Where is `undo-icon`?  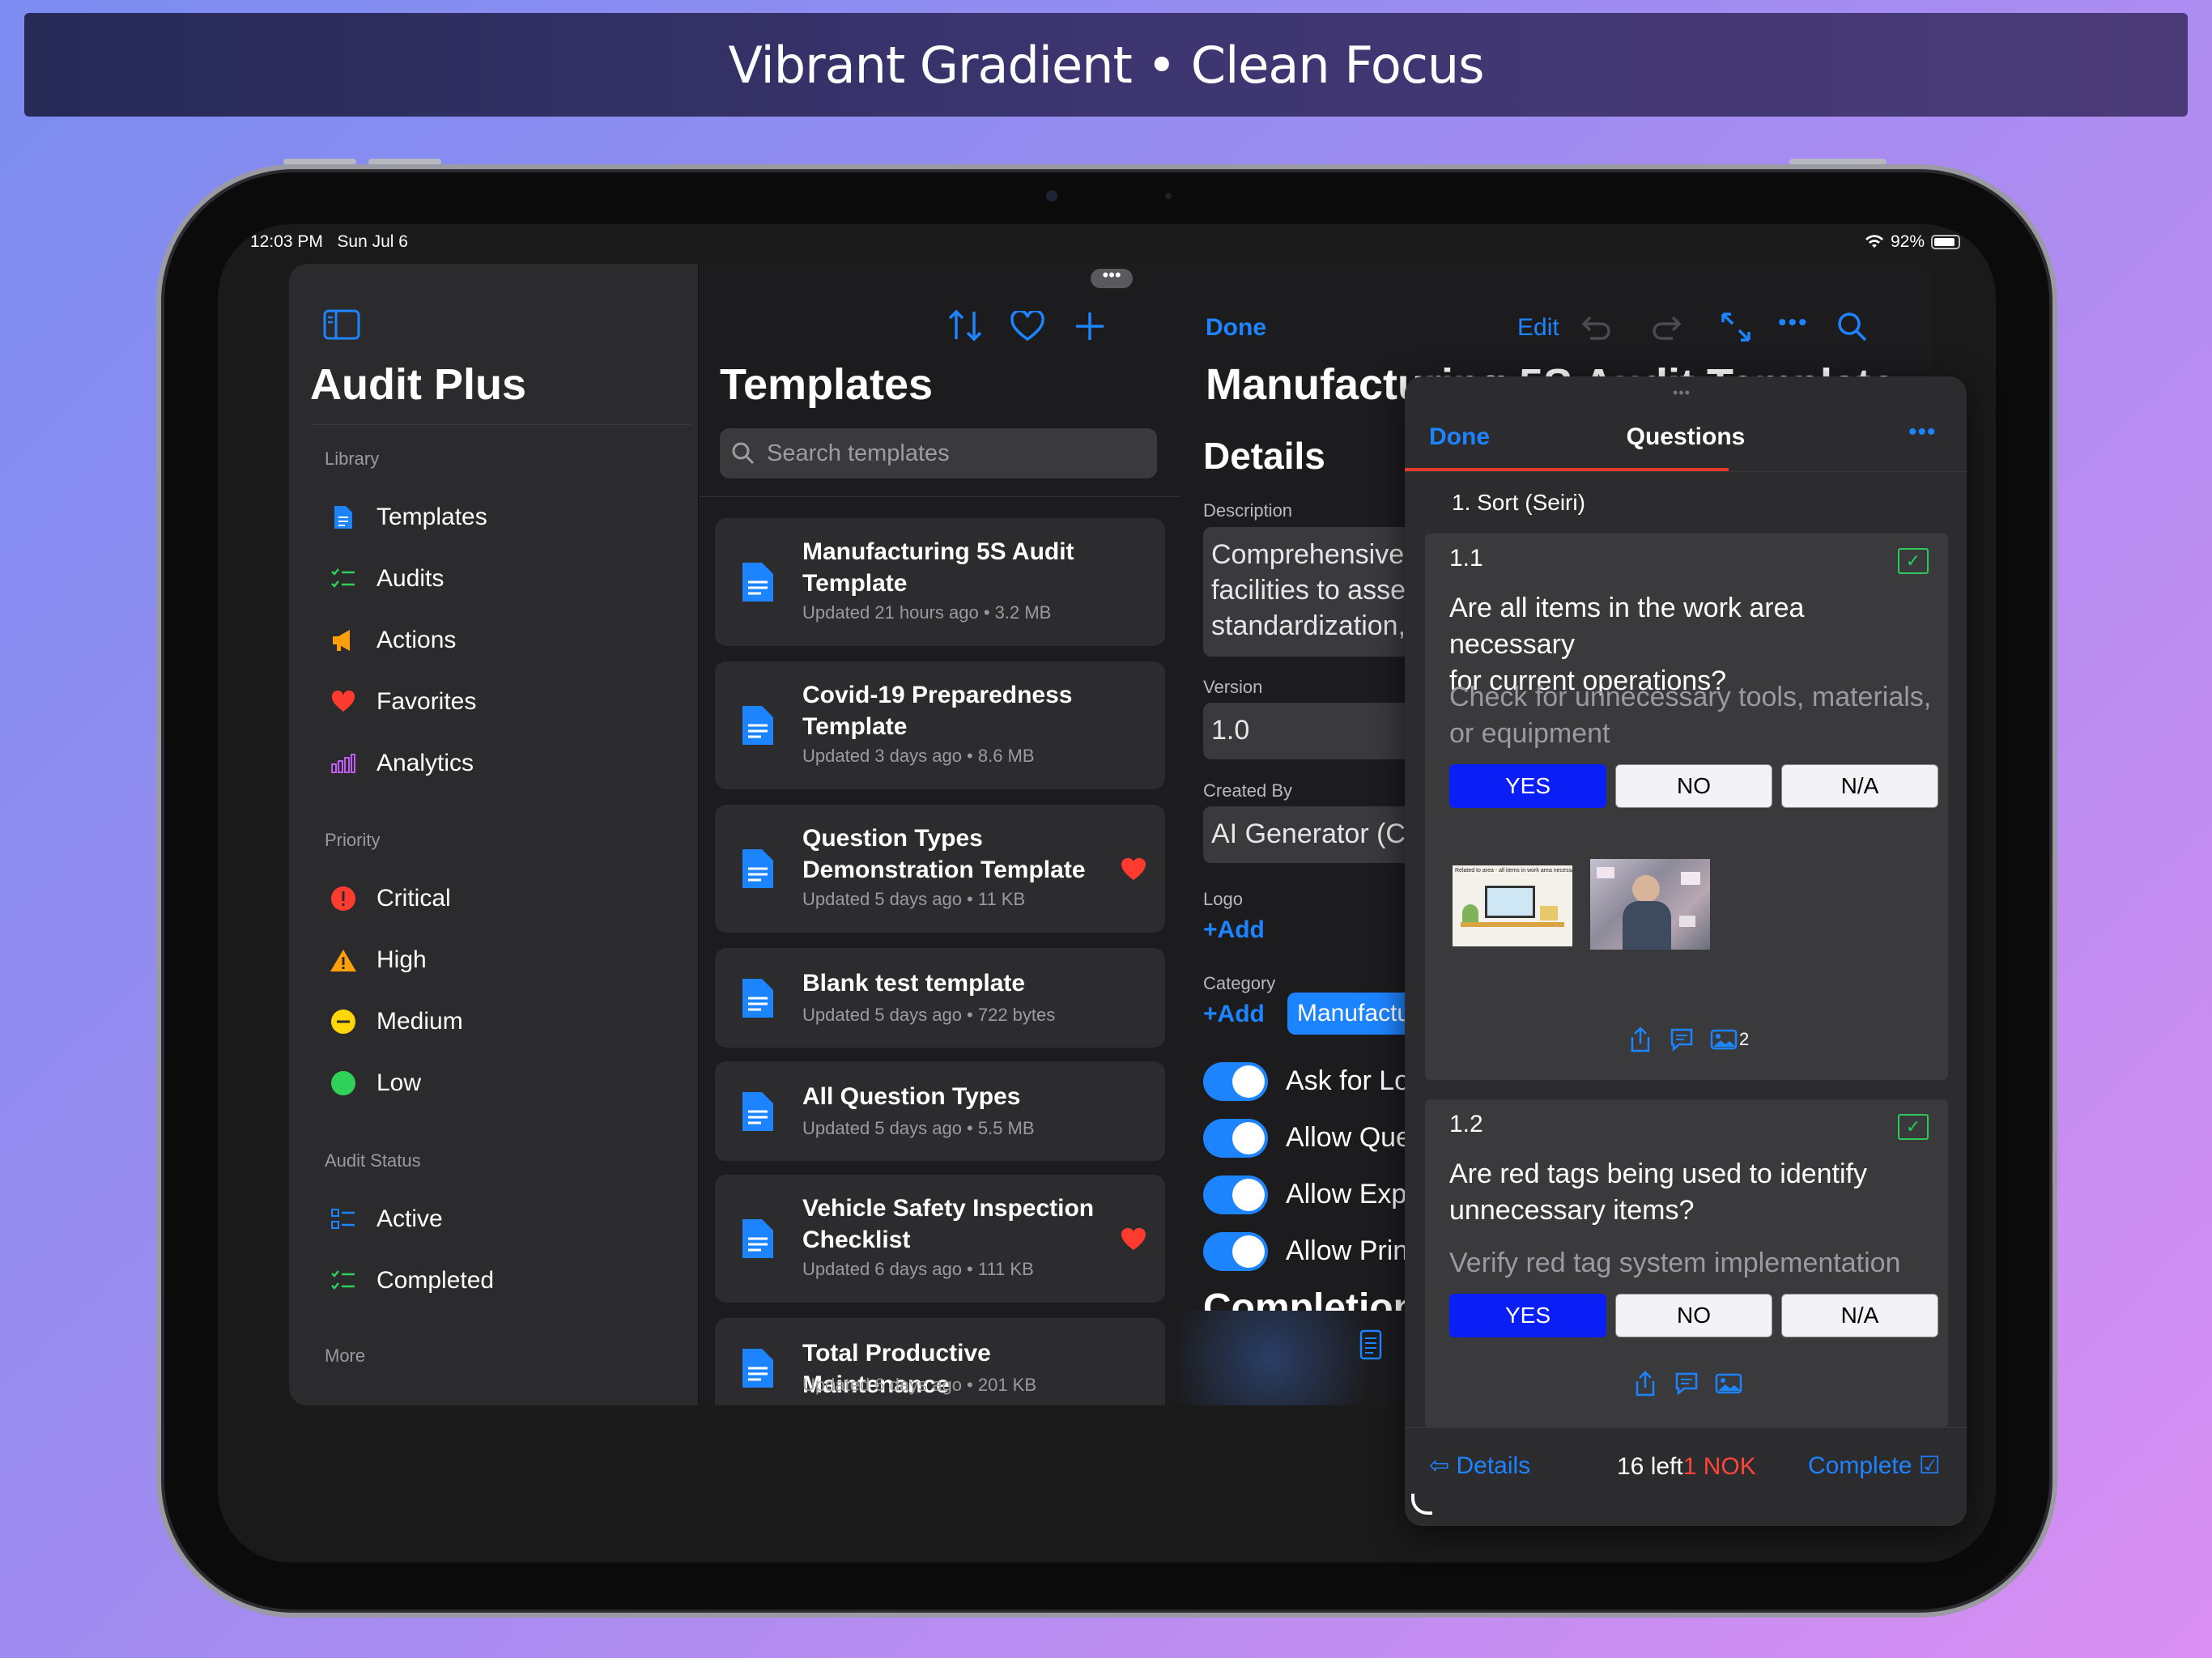
undo-icon is located at coordinates (1595, 327).